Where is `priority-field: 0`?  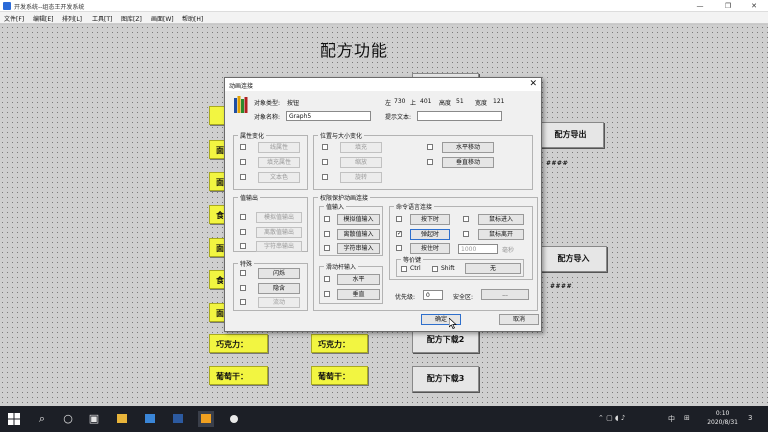
priority-field: 0 is located at coordinates (433, 295).